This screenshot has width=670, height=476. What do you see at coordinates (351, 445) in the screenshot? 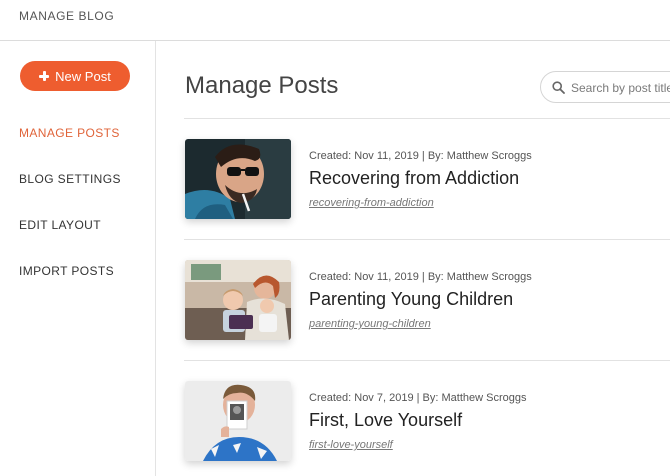
I see `post-slug-link: first-love-yourself` at bounding box center [351, 445].